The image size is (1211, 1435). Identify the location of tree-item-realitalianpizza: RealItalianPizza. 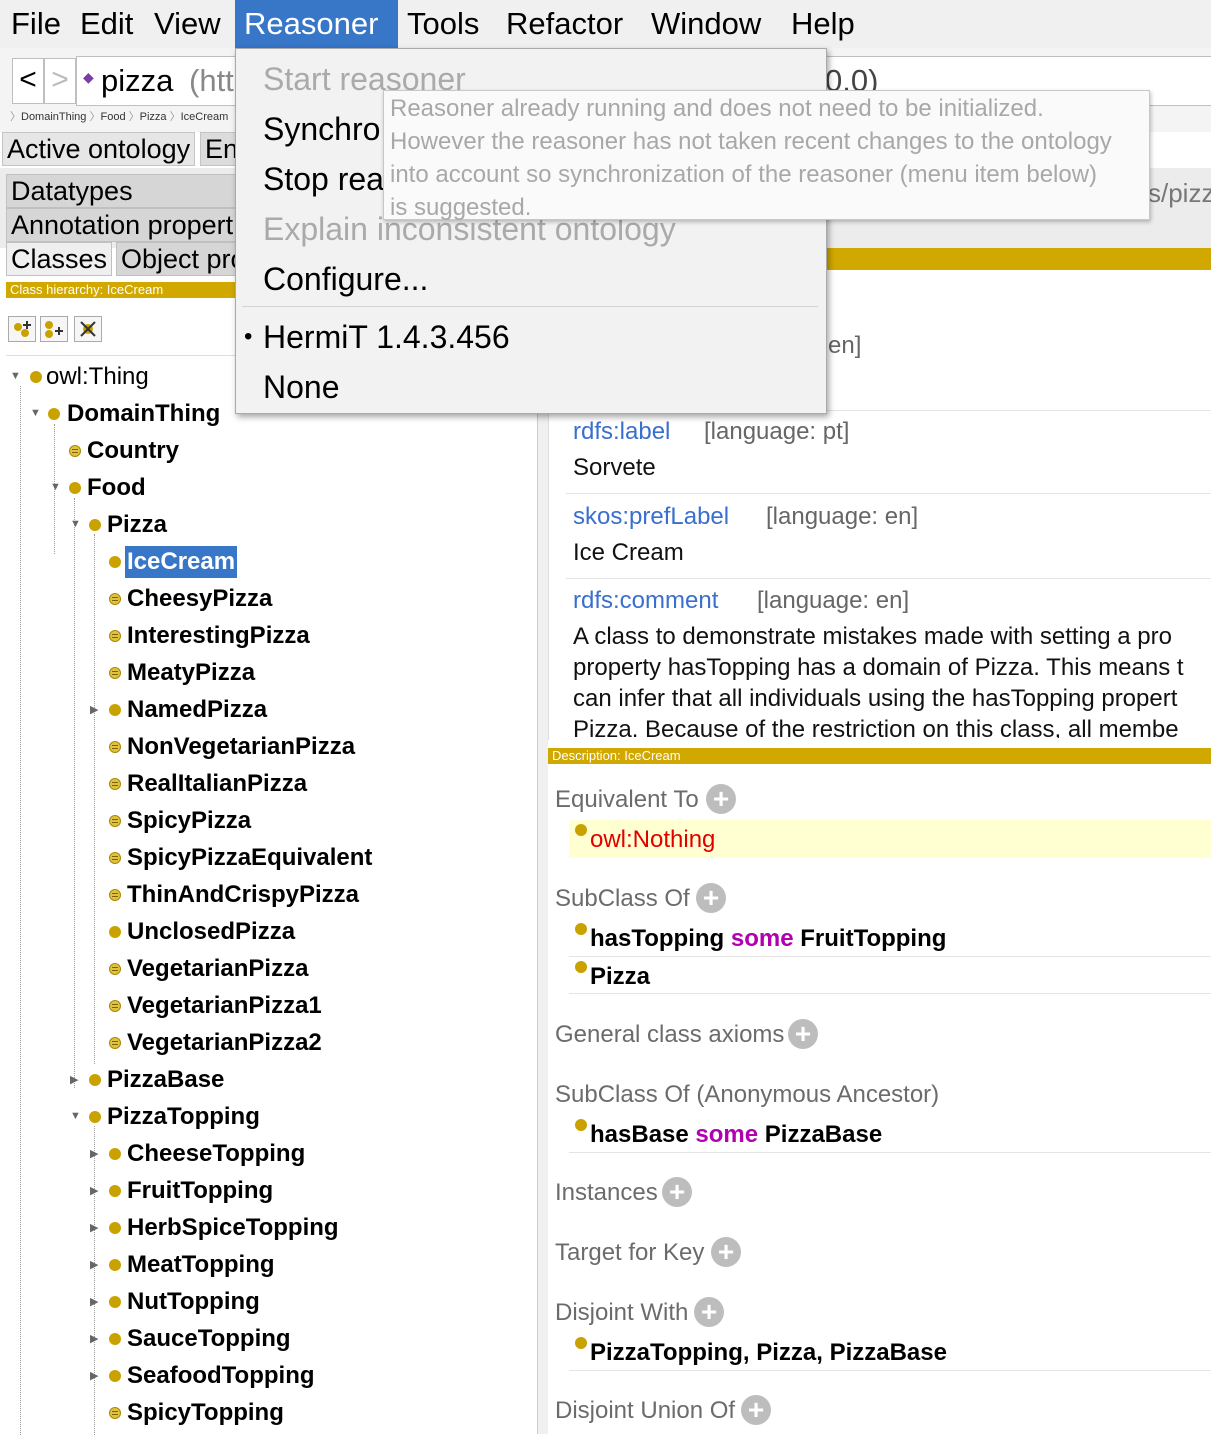
(217, 784).